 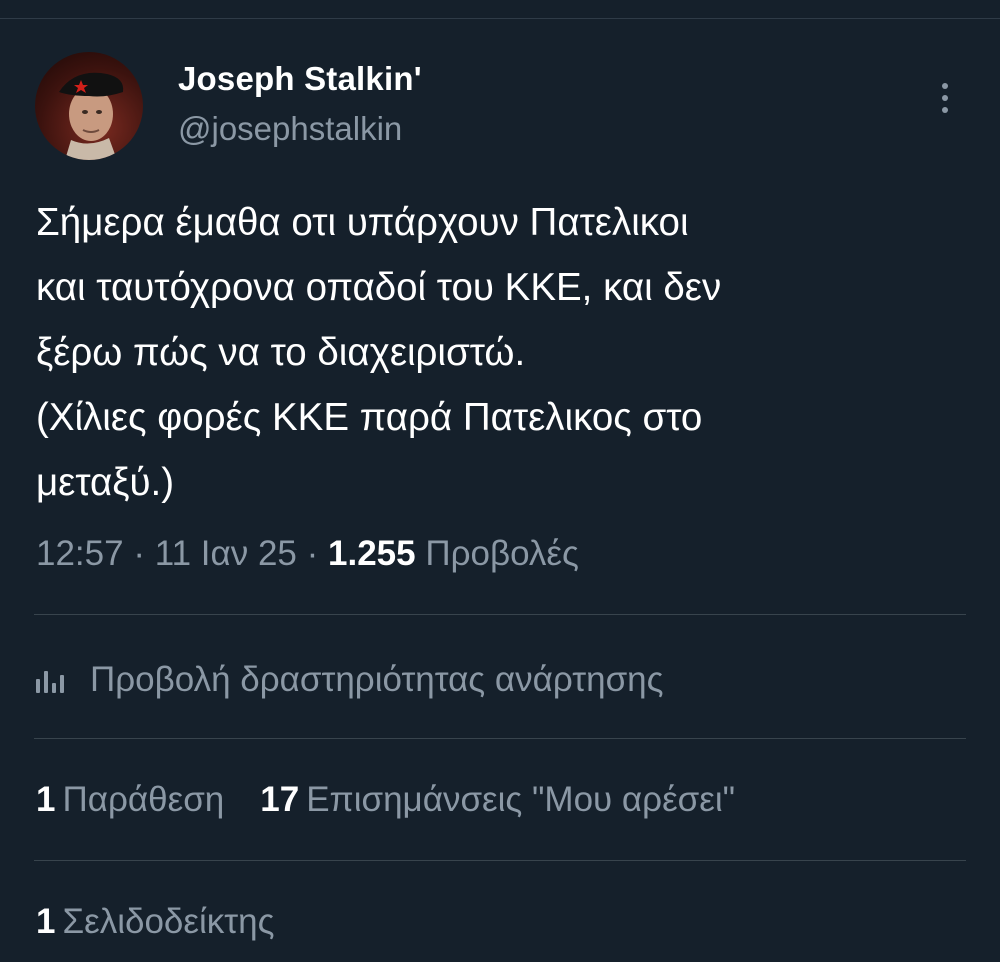 What do you see at coordinates (377, 679) in the screenshot?
I see `post-activity-label: Προβολή δραστηριότητας ανάρτησης` at bounding box center [377, 679].